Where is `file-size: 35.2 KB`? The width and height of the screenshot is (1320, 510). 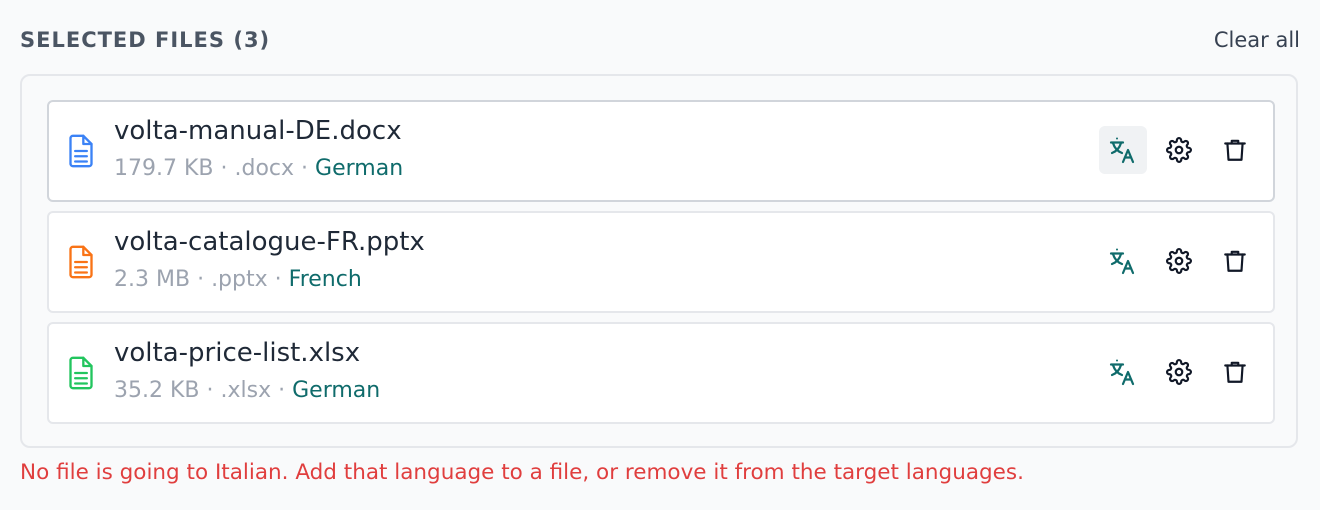
file-size: 35.2 KB is located at coordinates (157, 390).